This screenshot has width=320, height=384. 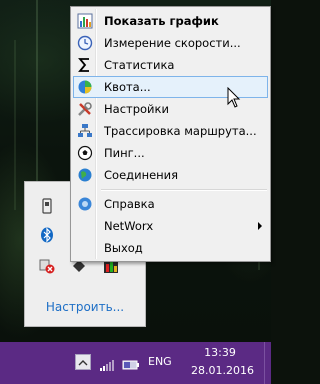 What do you see at coordinates (170, 248) in the screenshot?
I see `menu-item-exit: Выход` at bounding box center [170, 248].